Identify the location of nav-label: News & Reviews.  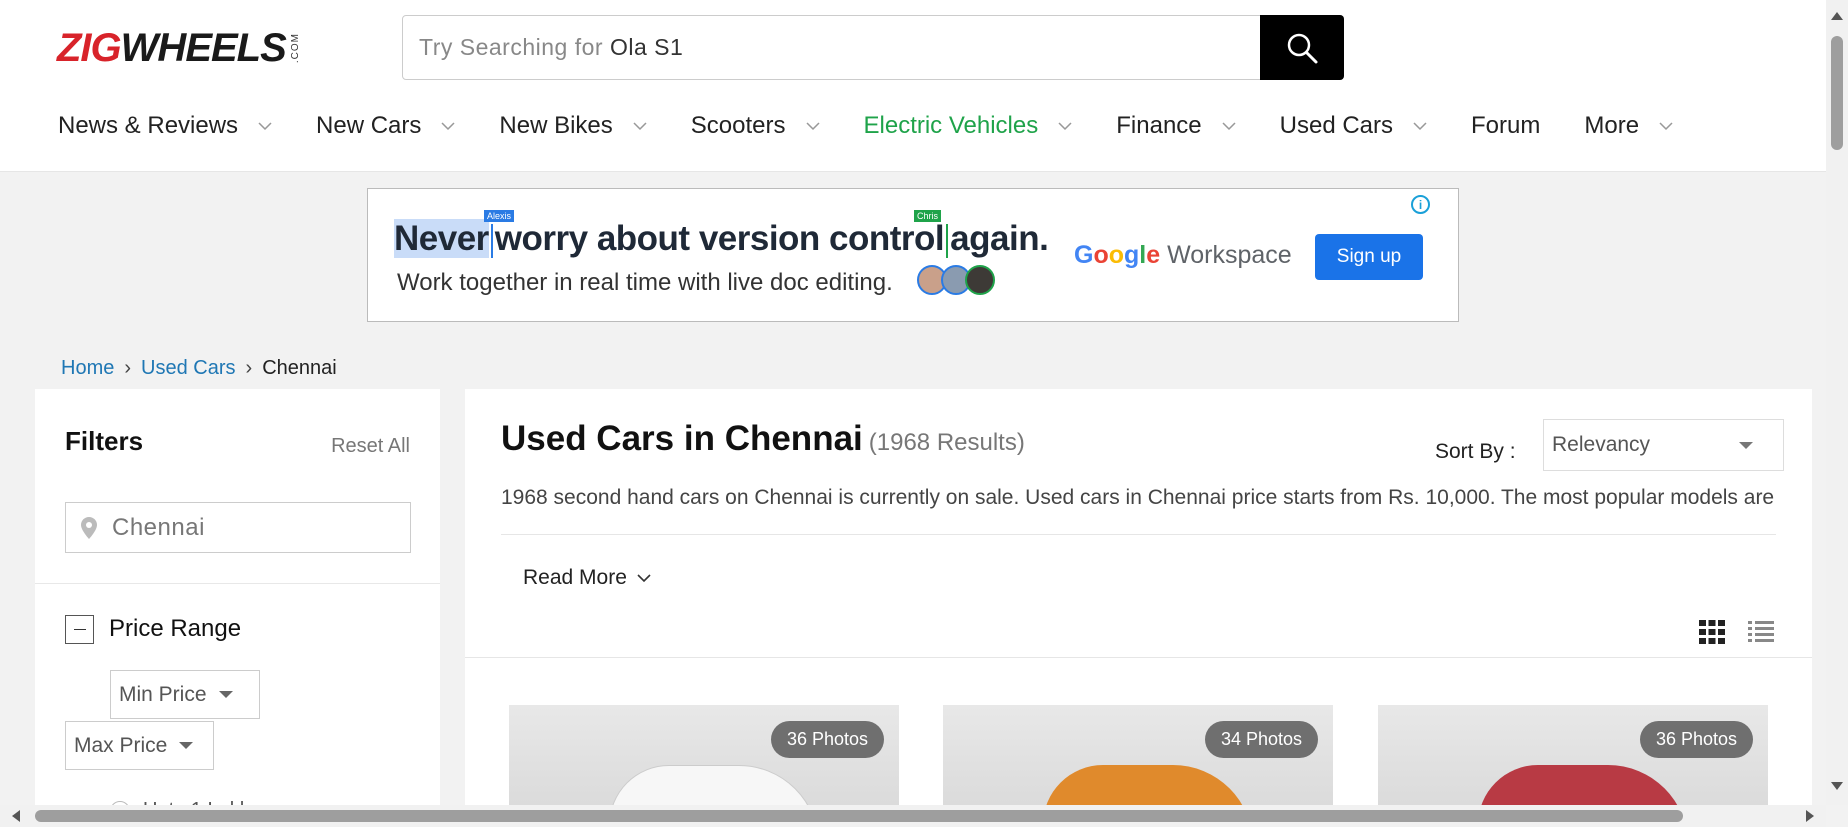
(148, 125).